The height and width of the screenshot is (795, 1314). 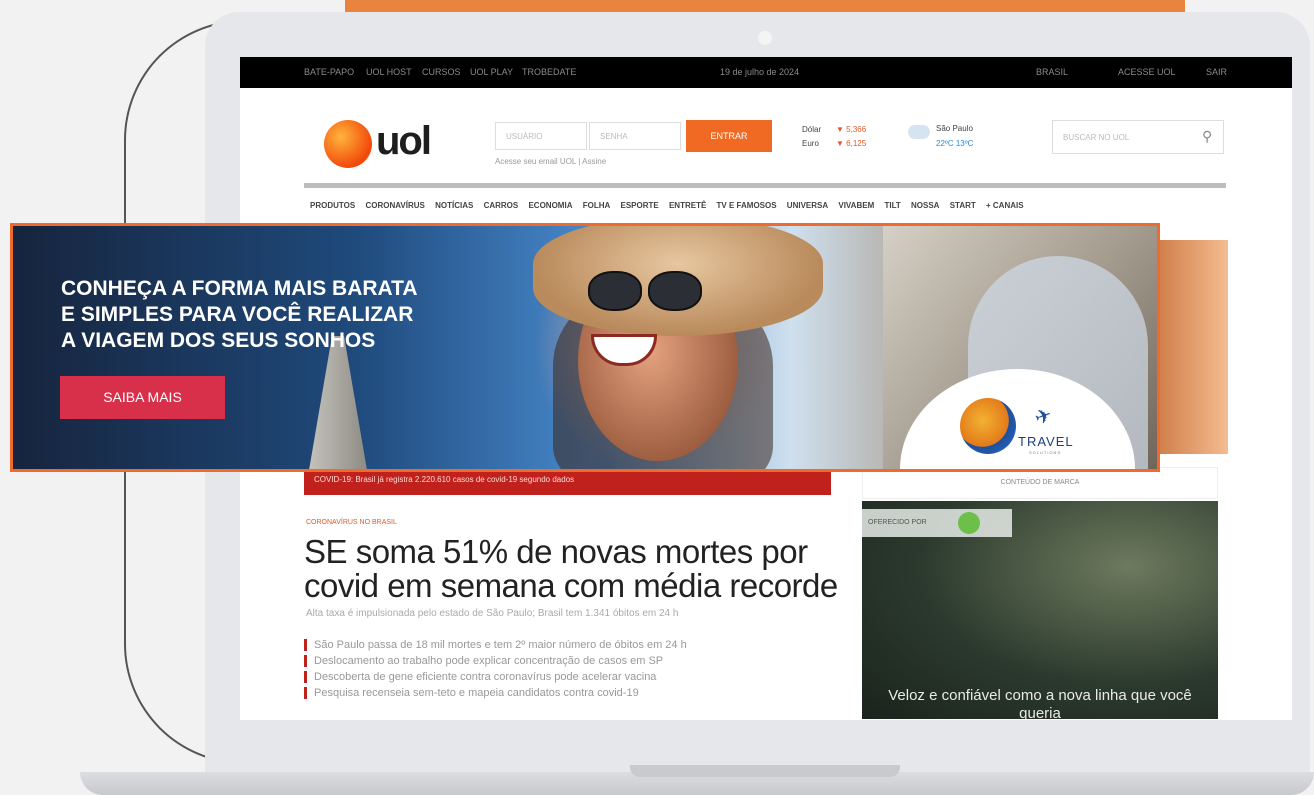 What do you see at coordinates (404, 141) in the screenshot?
I see `logo-text: uol` at bounding box center [404, 141].